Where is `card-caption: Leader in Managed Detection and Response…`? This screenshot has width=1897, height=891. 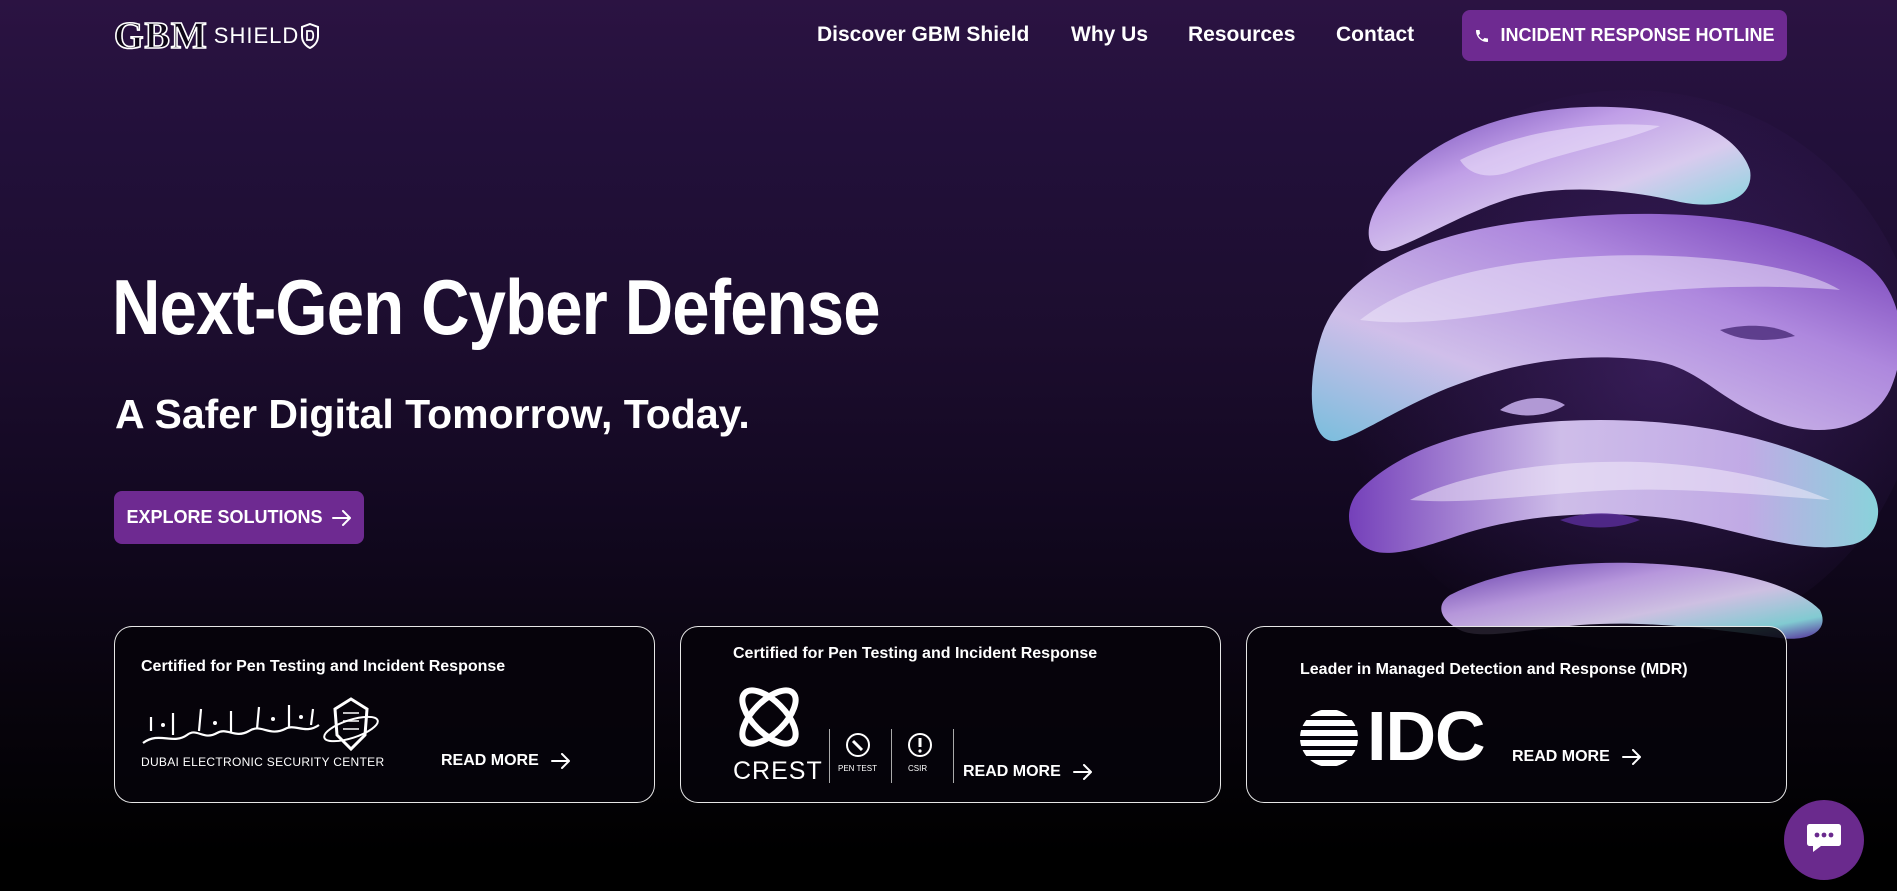
card-caption: Leader in Managed Detection and Response… is located at coordinates (1494, 669).